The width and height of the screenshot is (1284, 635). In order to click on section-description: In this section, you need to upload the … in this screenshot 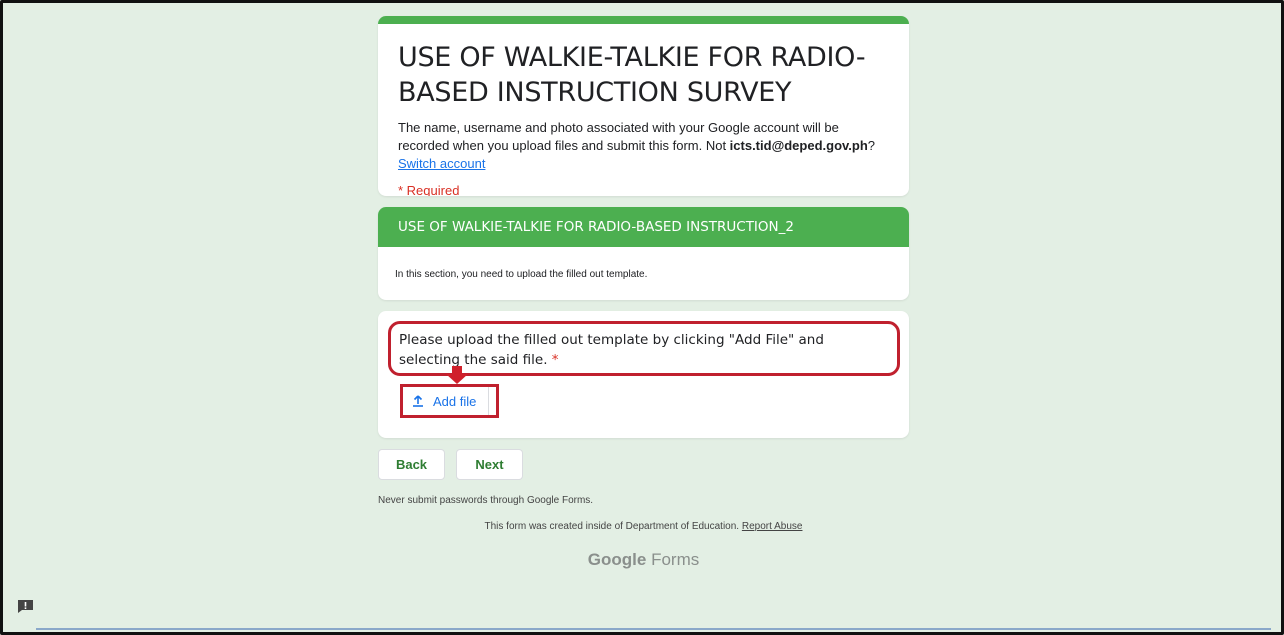, I will do `click(521, 274)`.